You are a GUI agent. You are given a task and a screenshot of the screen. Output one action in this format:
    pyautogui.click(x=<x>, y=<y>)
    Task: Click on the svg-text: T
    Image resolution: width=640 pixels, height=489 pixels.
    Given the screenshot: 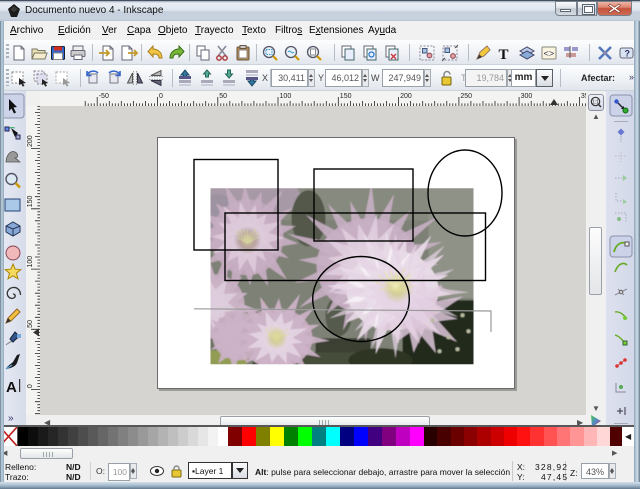 What is the action you would take?
    pyautogui.click(x=504, y=55)
    